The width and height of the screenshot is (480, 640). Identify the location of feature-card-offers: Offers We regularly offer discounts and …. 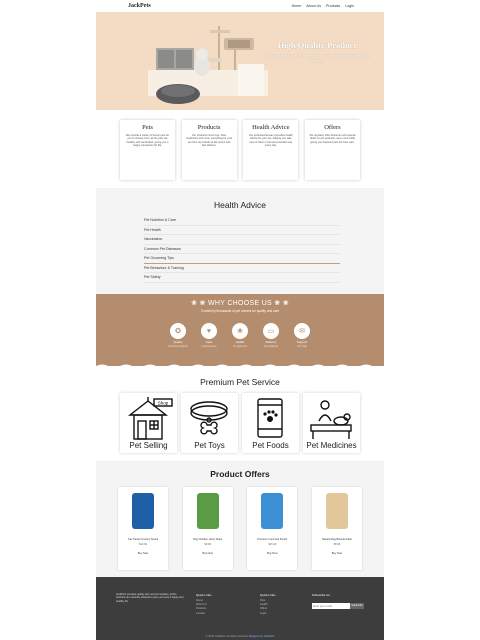
(332, 150).